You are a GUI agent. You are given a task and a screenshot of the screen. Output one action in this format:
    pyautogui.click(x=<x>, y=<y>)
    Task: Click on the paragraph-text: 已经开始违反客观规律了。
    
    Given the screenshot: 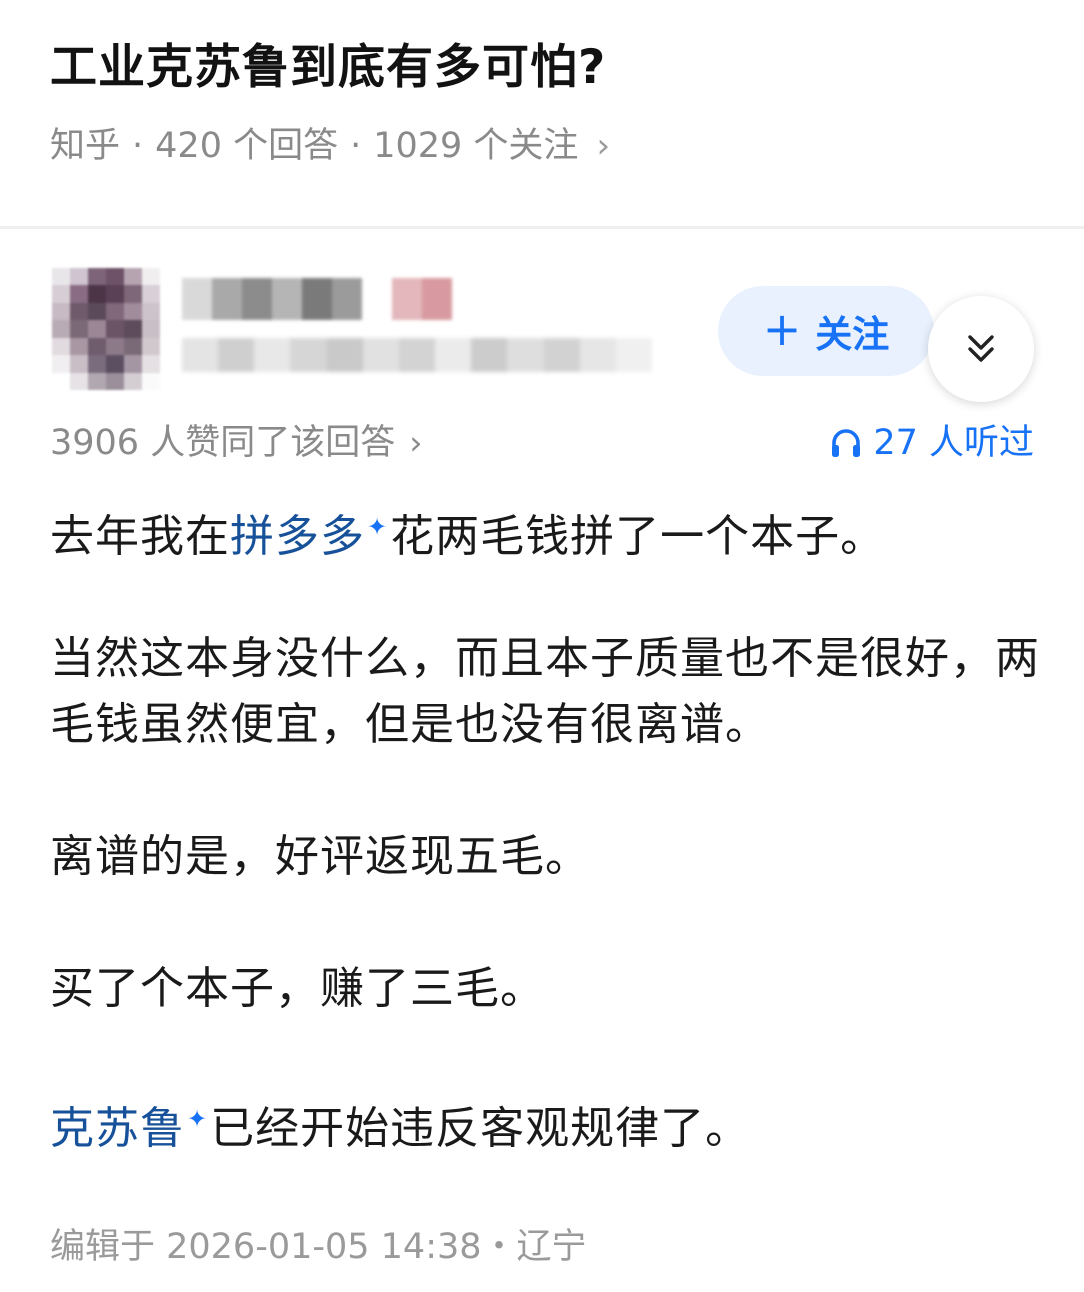 What is the action you would take?
    pyautogui.click(x=480, y=1128)
    